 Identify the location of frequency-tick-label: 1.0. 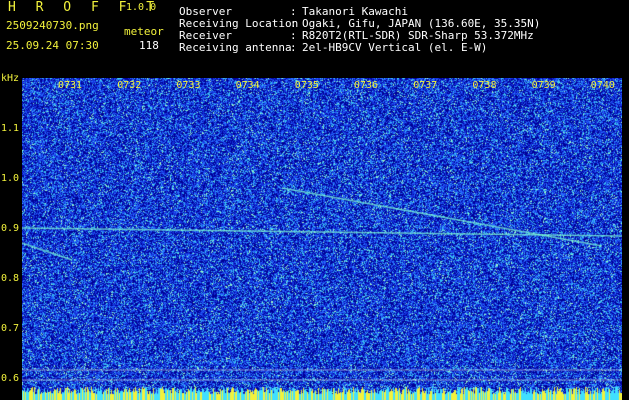
(10, 178).